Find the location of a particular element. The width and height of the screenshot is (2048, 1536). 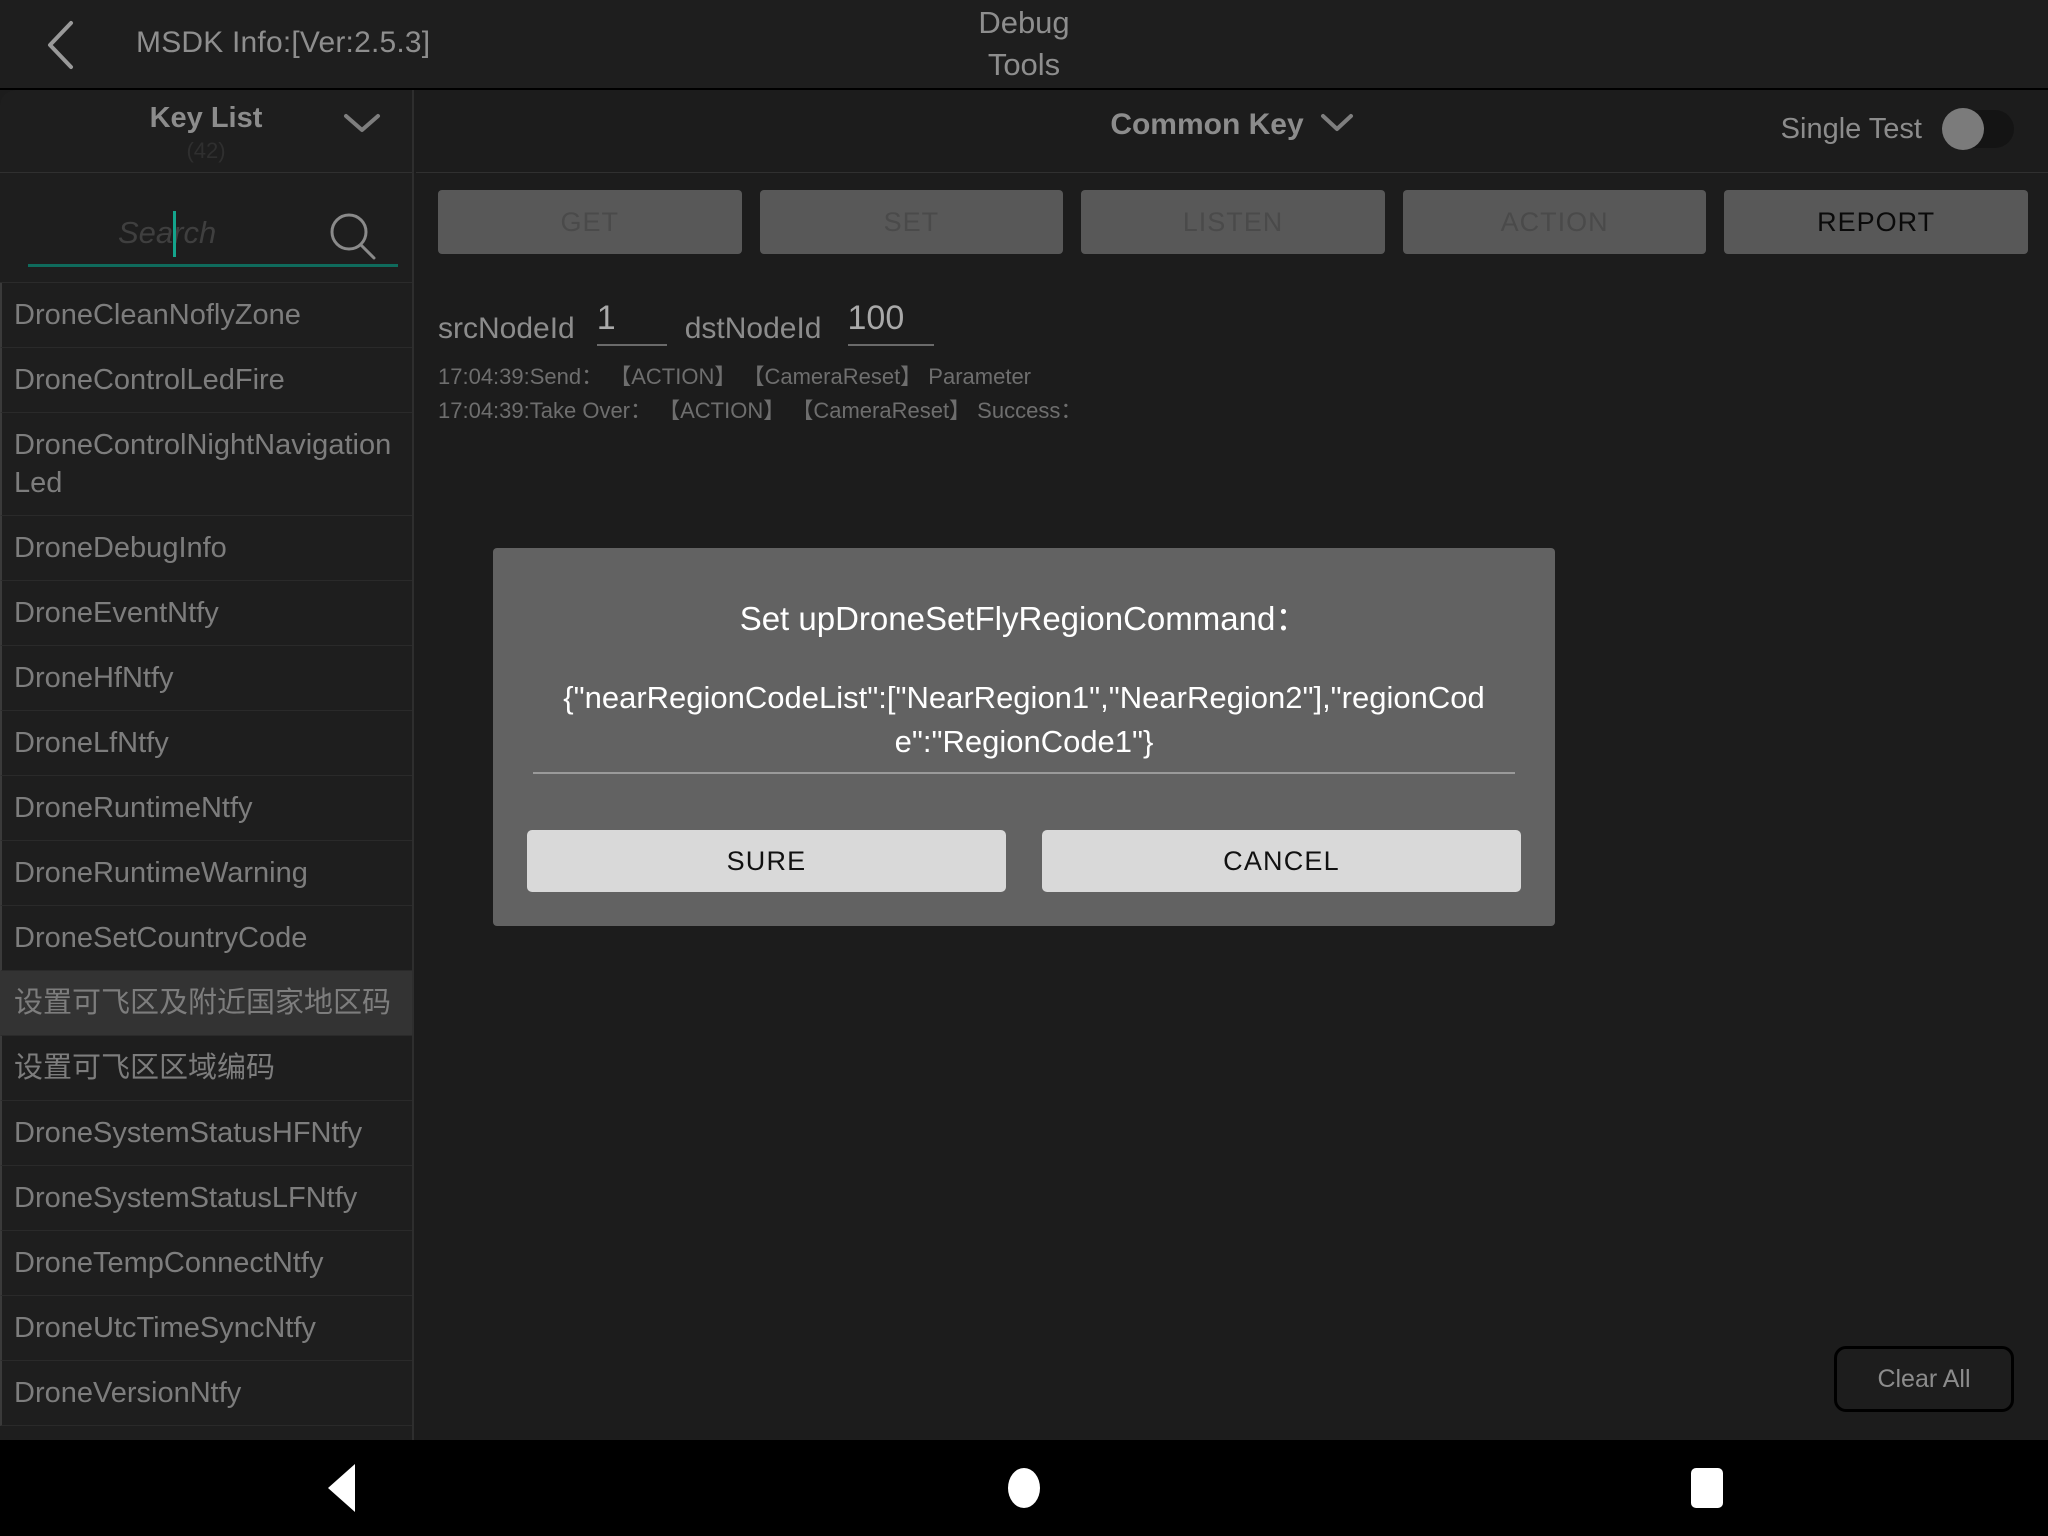

cancel-button: CANCEL is located at coordinates (1281, 861).